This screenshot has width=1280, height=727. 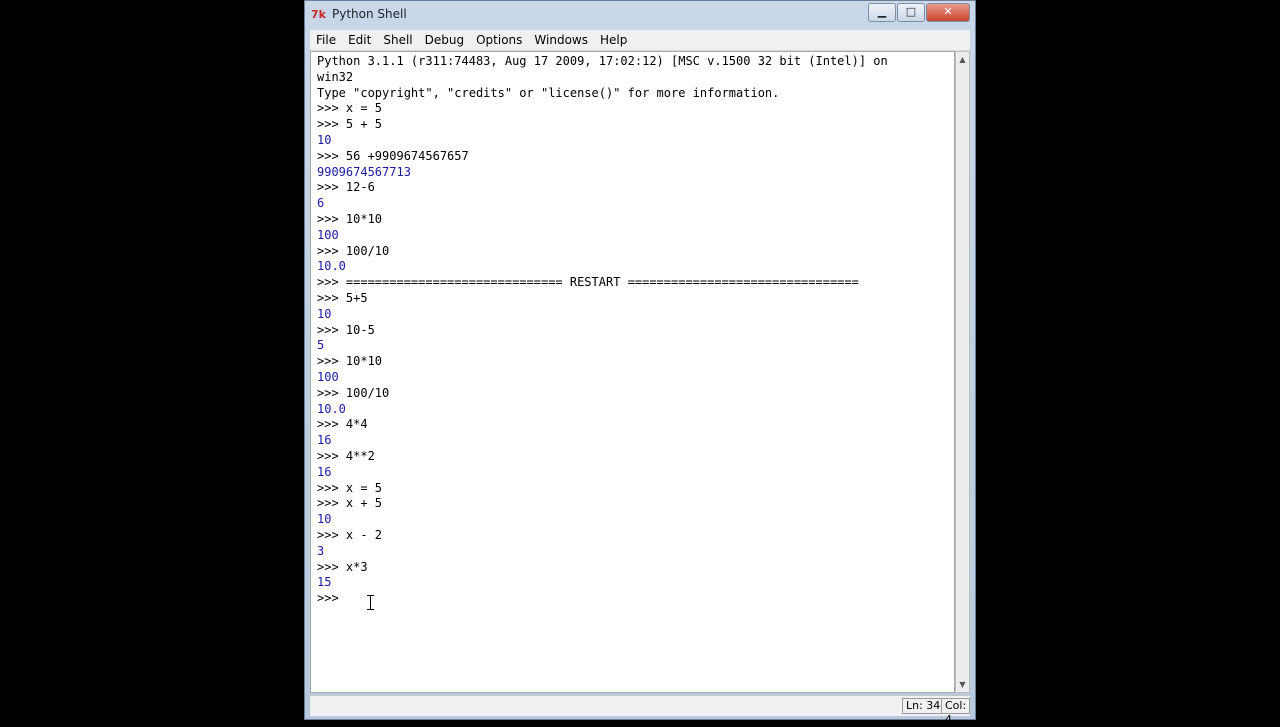 I want to click on minimize-button: ▁, so click(x=882, y=12).